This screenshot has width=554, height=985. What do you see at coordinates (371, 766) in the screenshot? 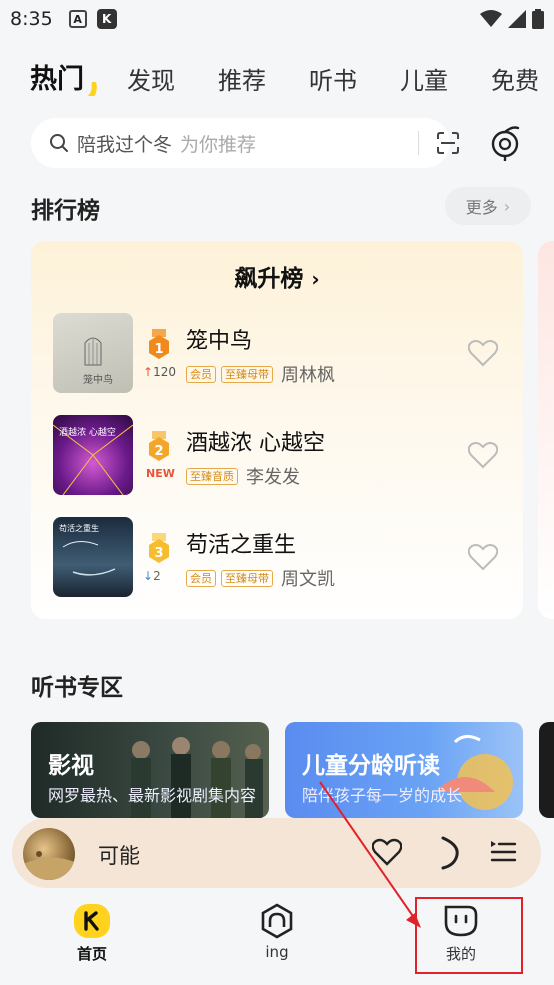
I see `audiobook-card-title: 儿童分龄听读` at bounding box center [371, 766].